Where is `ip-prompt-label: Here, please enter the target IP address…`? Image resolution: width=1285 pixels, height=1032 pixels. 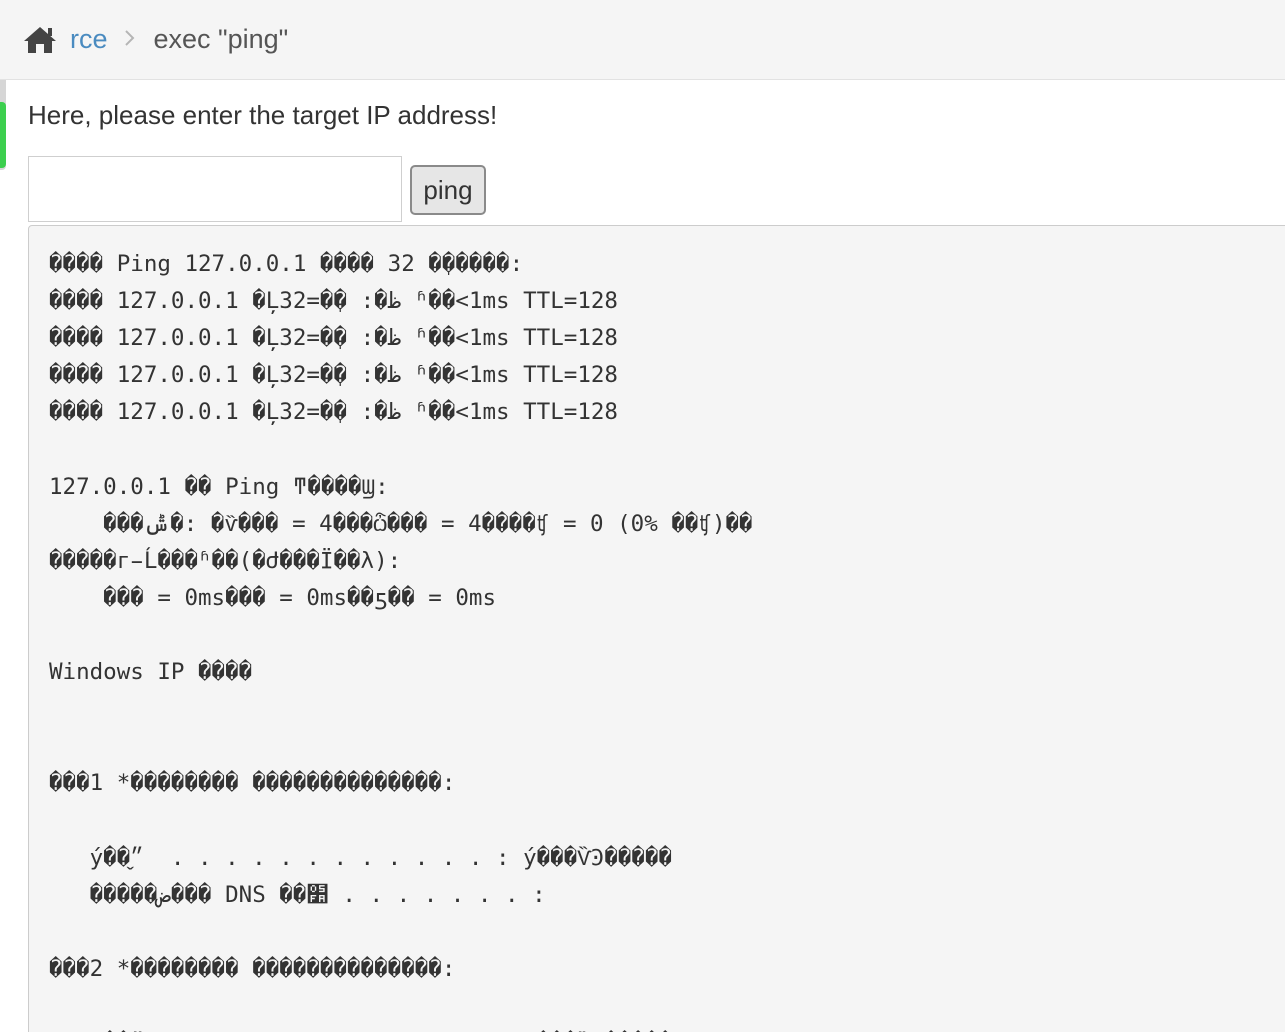 ip-prompt-label: Here, please enter the target IP address… is located at coordinates (263, 115).